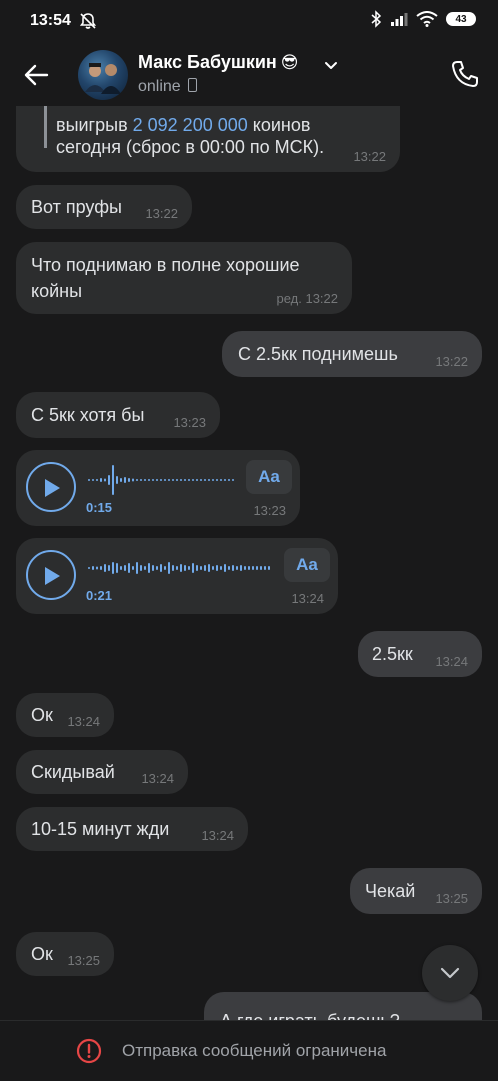 The width and height of the screenshot is (498, 1081). Describe the element at coordinates (420, 654) in the screenshot. I see `message-bubble: 2.5кк 13:24` at that location.